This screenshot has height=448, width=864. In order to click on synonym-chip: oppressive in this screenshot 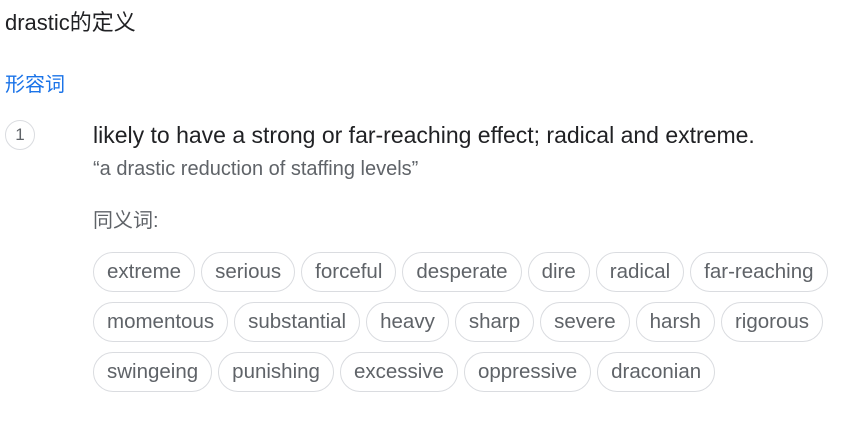, I will do `click(527, 372)`.